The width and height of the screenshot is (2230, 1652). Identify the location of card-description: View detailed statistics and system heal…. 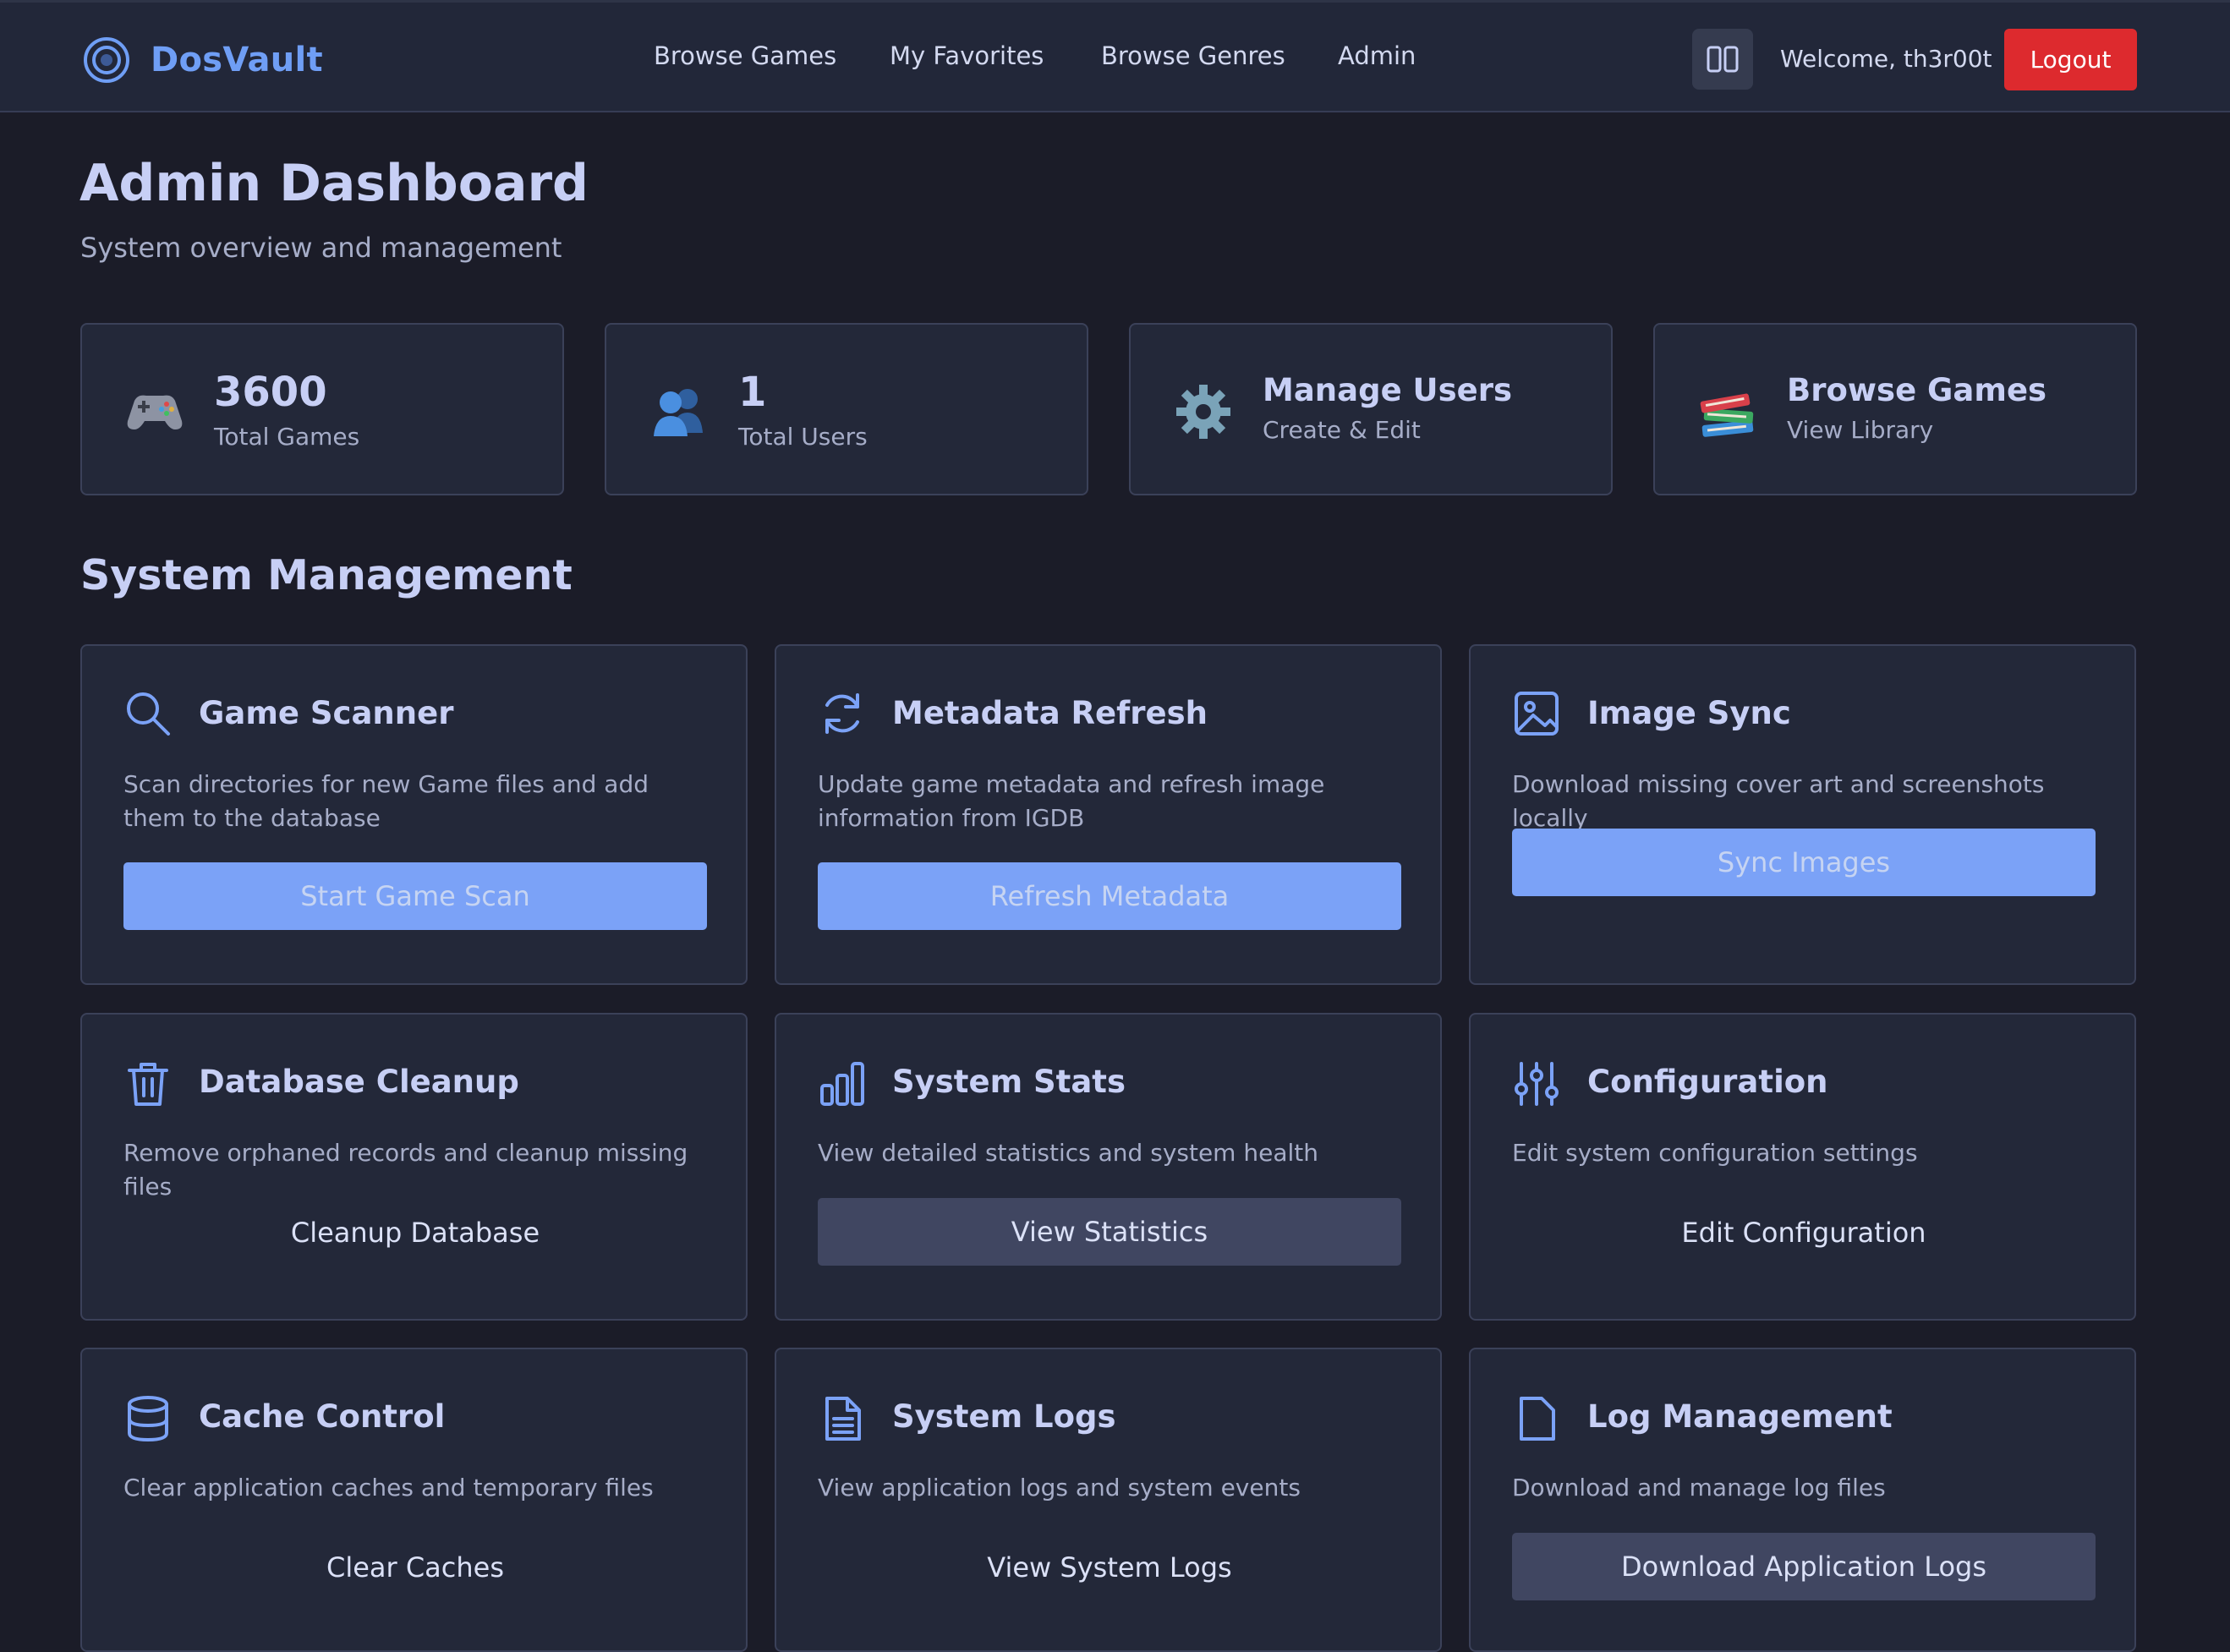
(1068, 1153).